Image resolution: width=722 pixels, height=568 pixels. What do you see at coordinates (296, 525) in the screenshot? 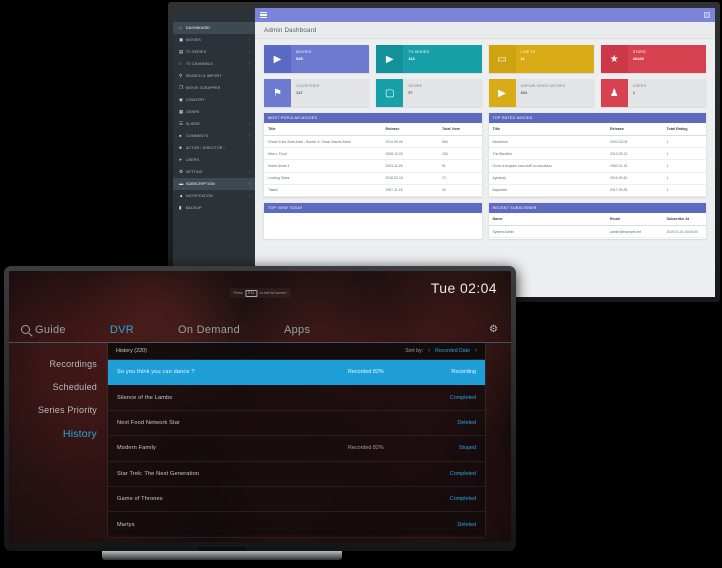
I see `dvr-row: Martys Deleted` at bounding box center [296, 525].